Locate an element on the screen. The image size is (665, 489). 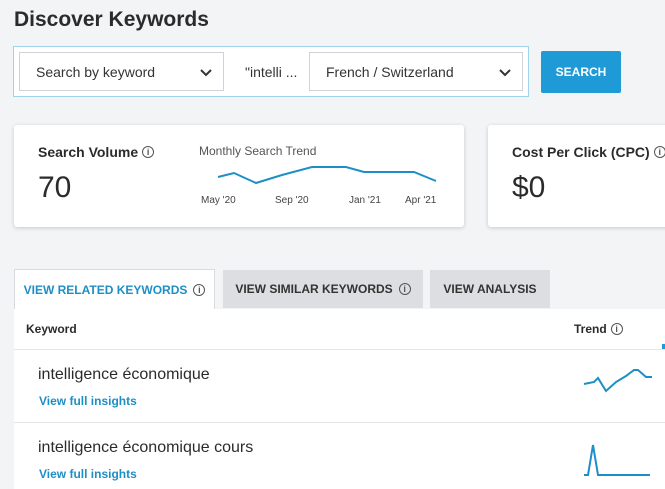
tab-related-keywords: VIEW RELATED KEYWORDS i is located at coordinates (114, 289).